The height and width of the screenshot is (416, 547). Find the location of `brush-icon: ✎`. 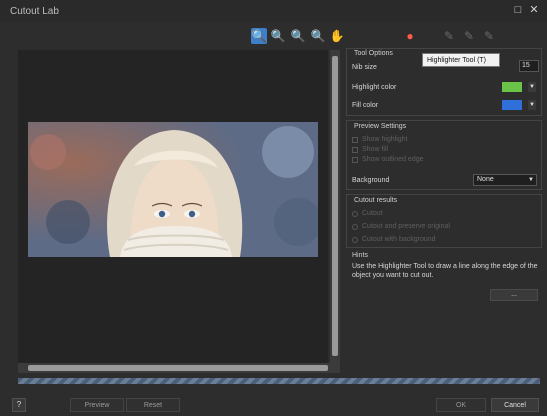

brush-icon: ✎ is located at coordinates (469, 36).